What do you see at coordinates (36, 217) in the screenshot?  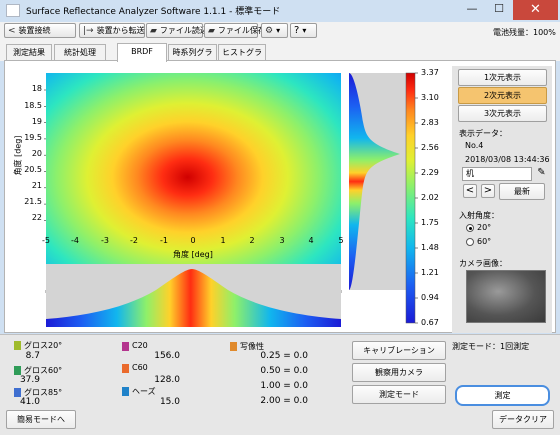 I see `y-tick-label: 22` at bounding box center [36, 217].